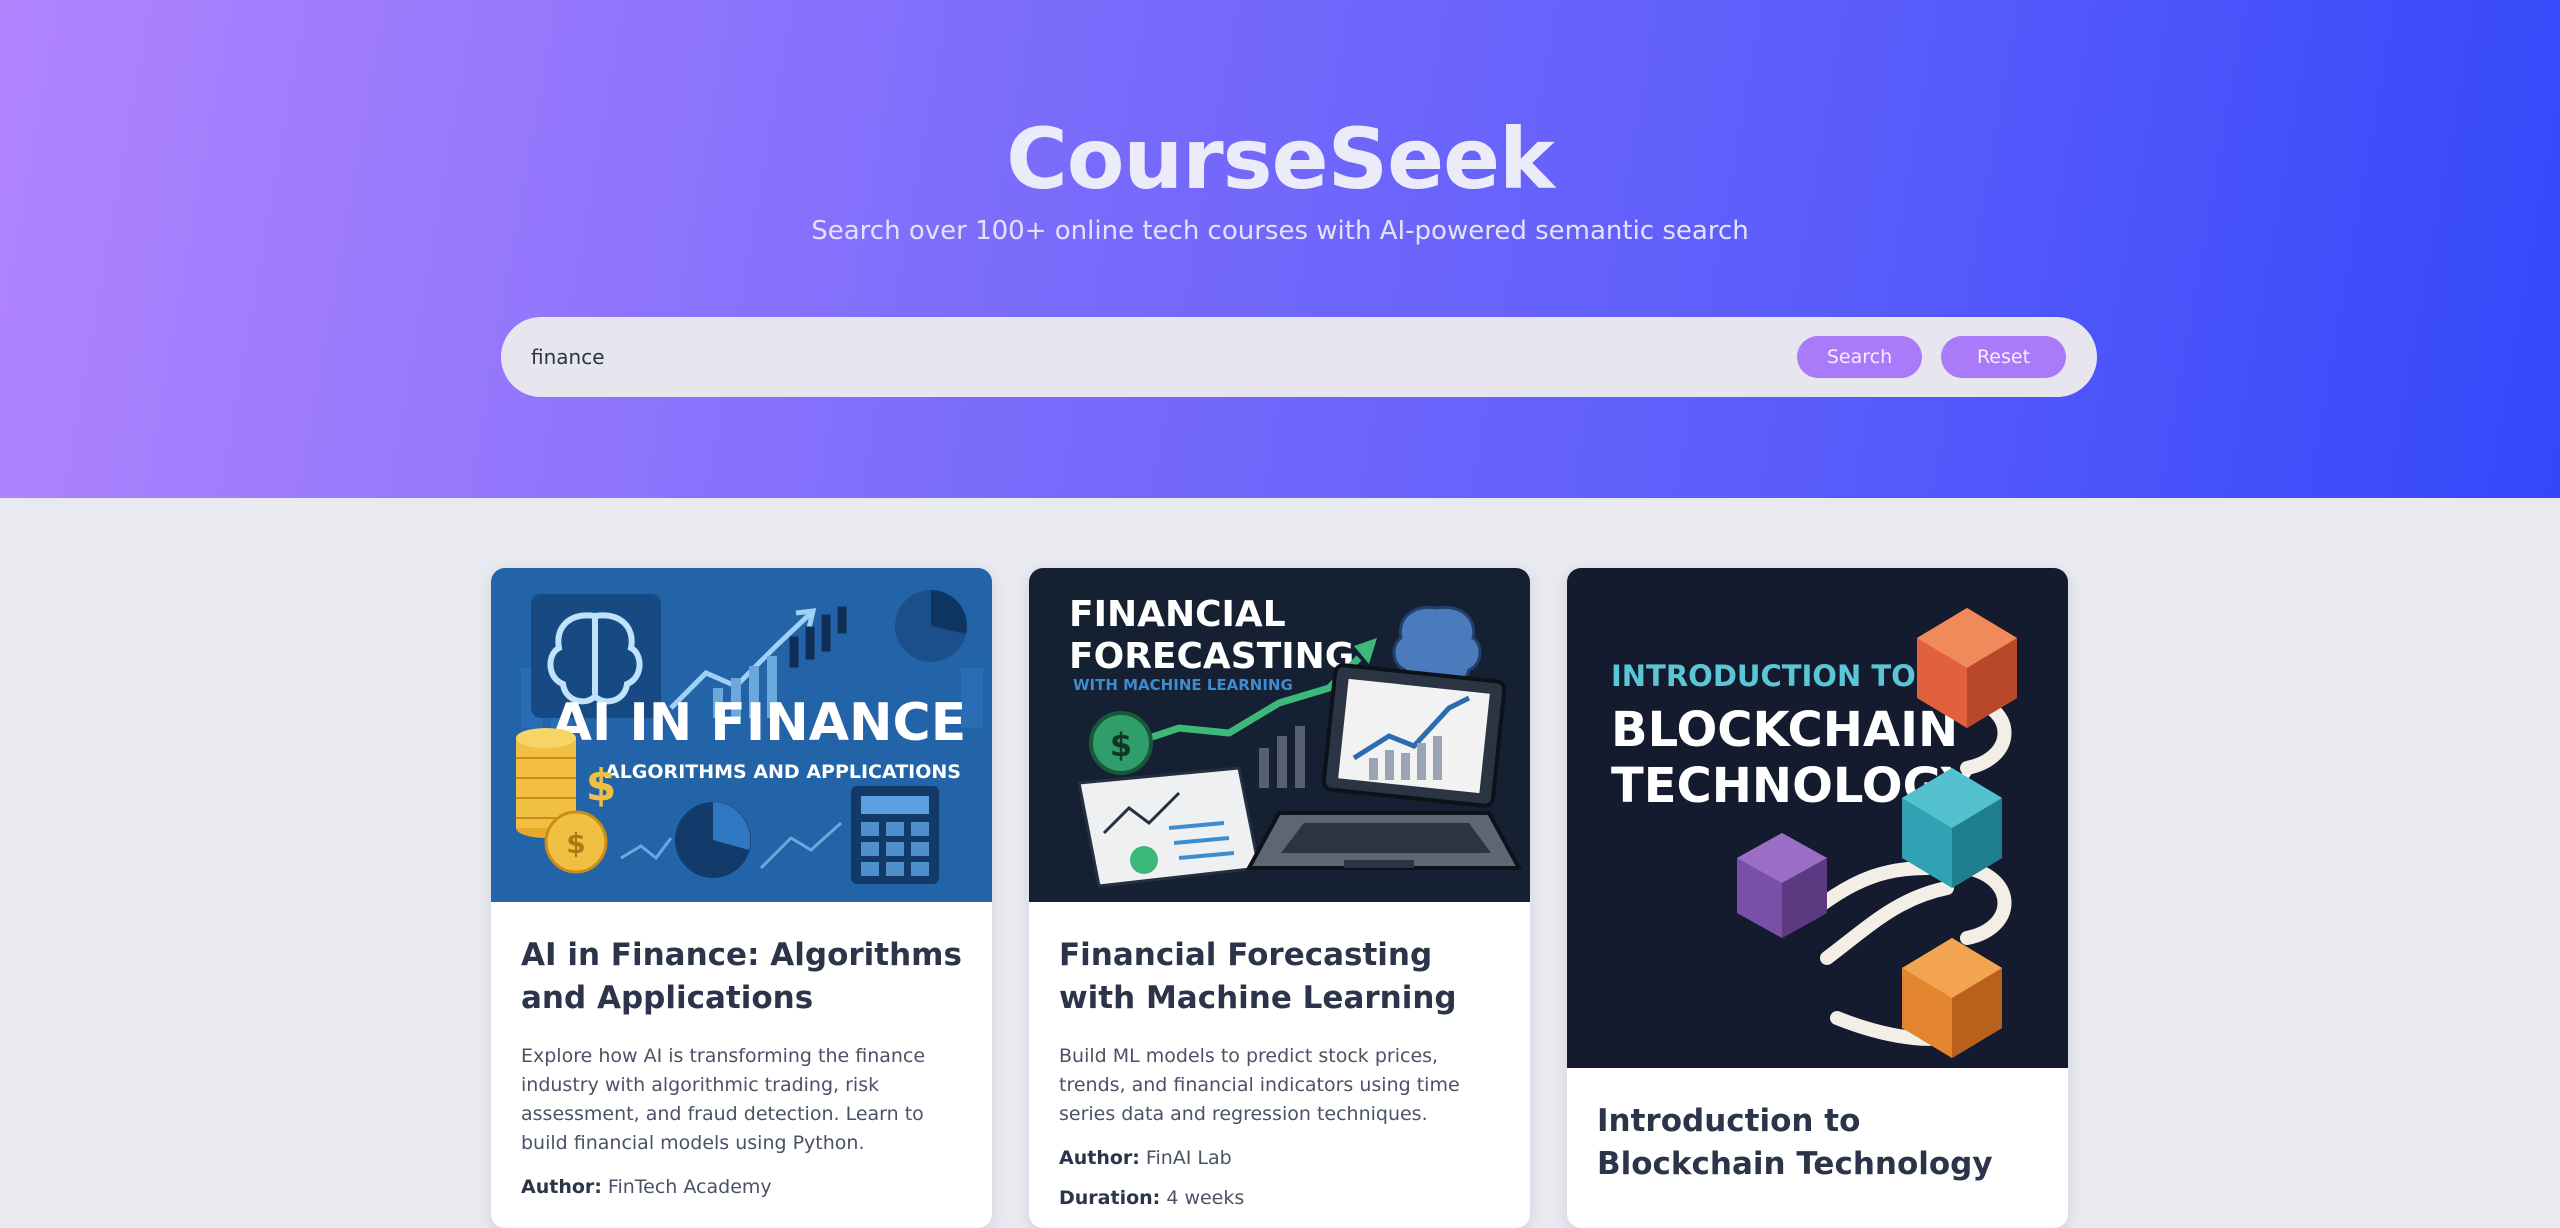 The width and height of the screenshot is (2560, 1228). I want to click on course-thumbnail: INTRODUCTION TO BLOCKCHAIN TECHNOLOGY, so click(1817, 818).